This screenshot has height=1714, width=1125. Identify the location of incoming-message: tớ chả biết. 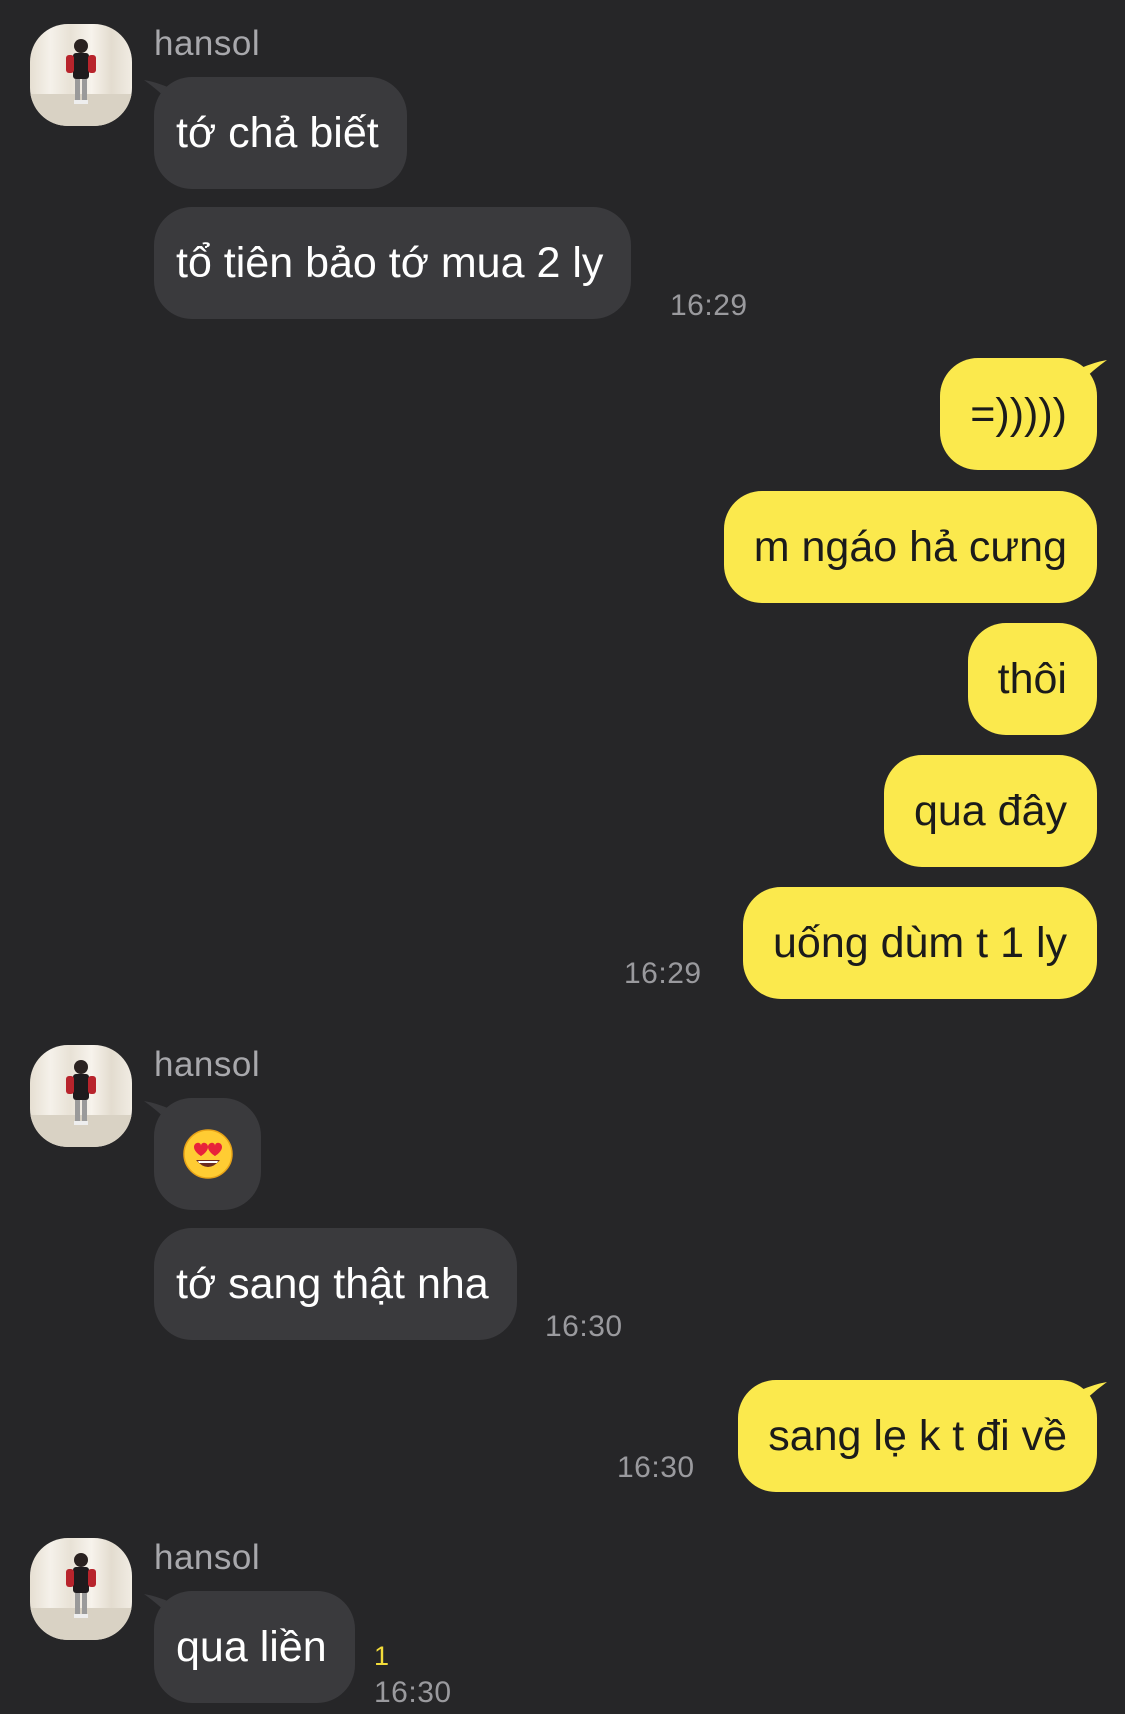
(280, 133).